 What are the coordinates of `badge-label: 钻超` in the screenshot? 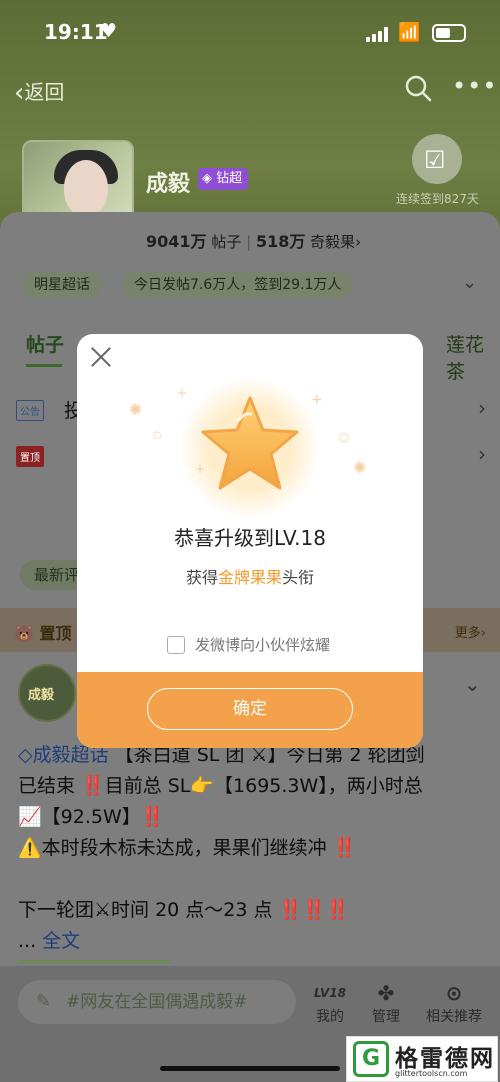 It's located at (229, 178).